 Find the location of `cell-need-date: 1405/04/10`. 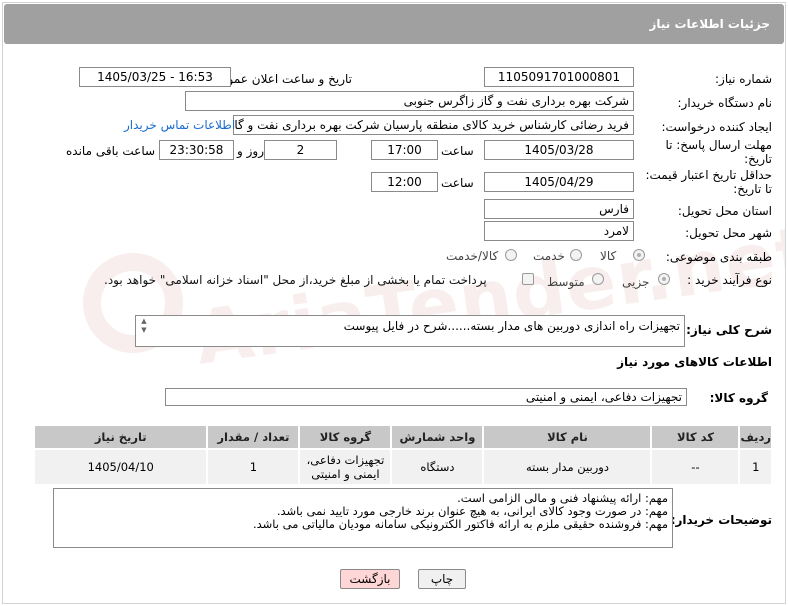

cell-need-date: 1405/04/10 is located at coordinates (120, 467).